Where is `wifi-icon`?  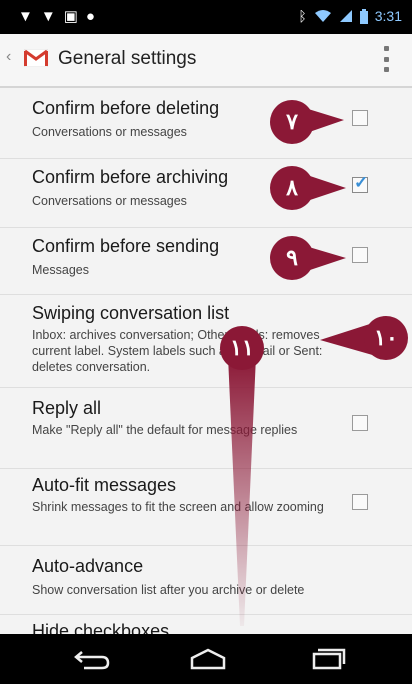 wifi-icon is located at coordinates (322, 16).